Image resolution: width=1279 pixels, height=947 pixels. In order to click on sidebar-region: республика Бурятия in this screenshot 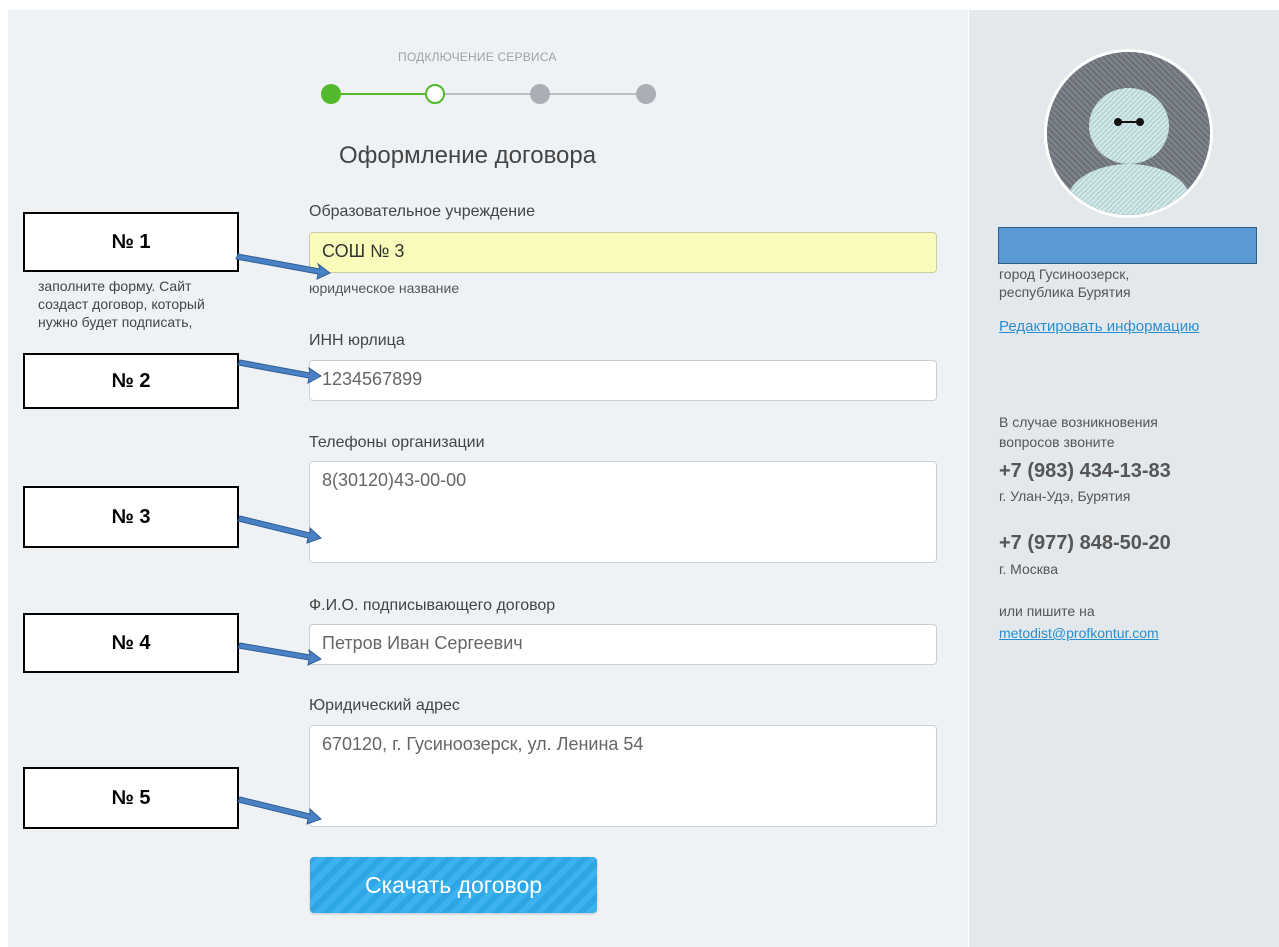, I will do `click(1065, 292)`.